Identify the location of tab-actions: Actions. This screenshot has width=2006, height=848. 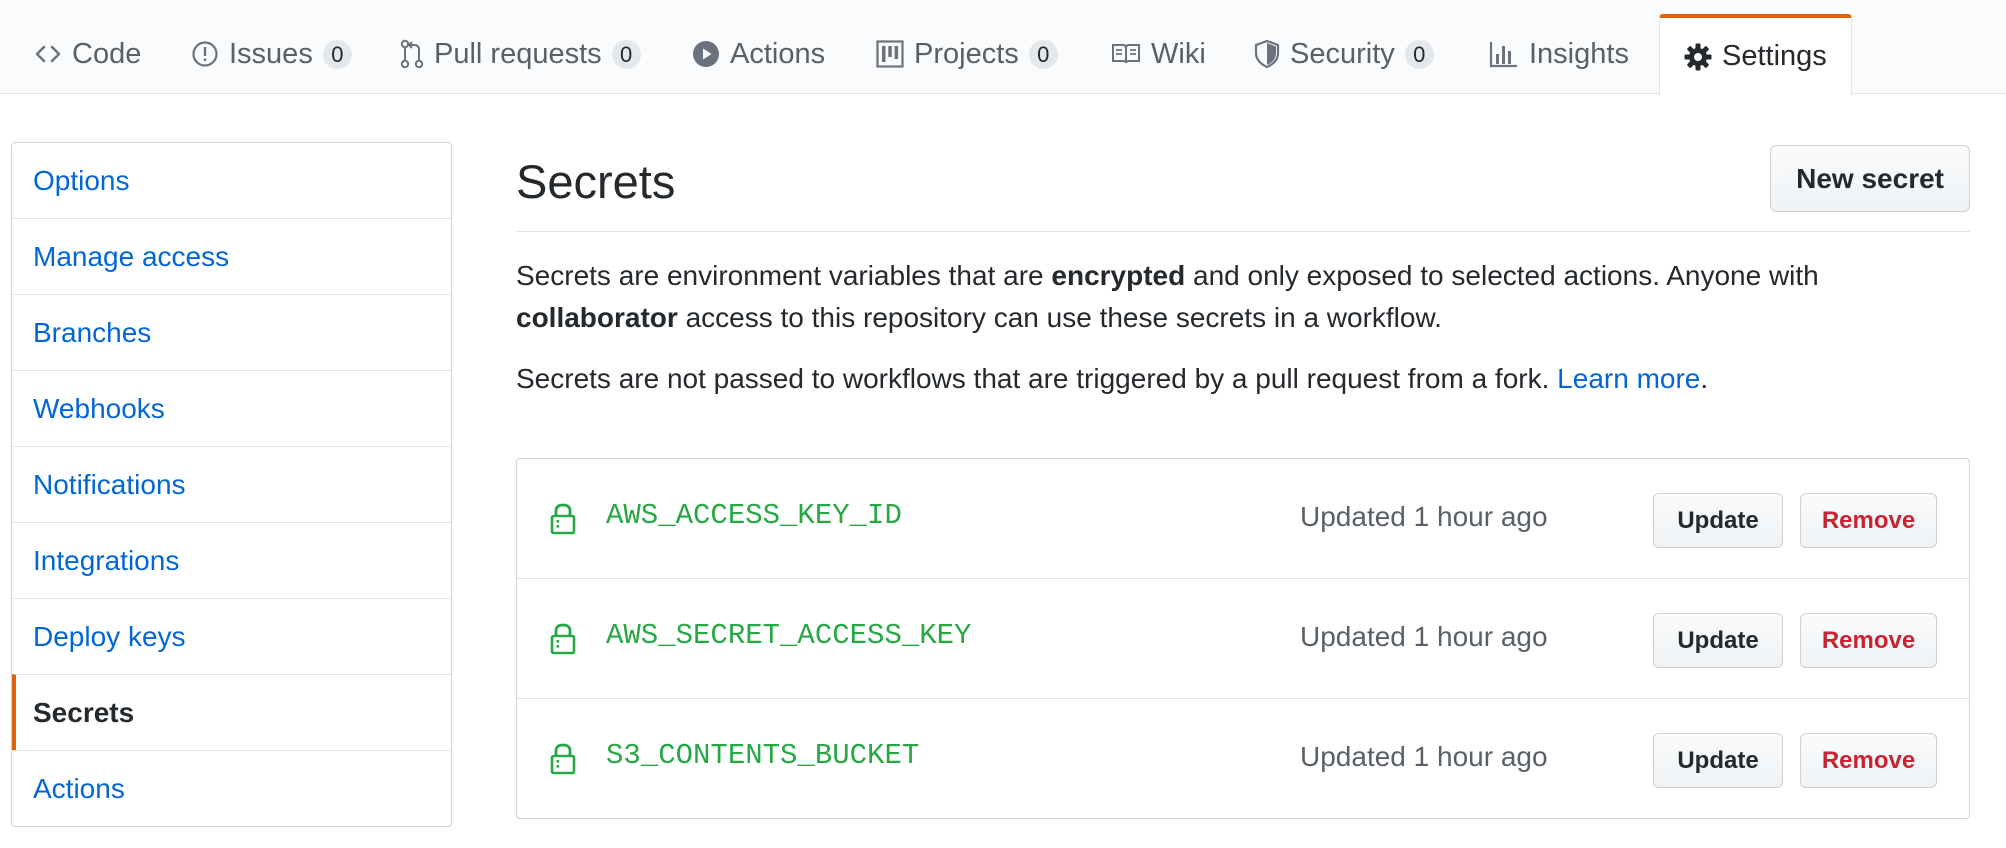
(758, 54).